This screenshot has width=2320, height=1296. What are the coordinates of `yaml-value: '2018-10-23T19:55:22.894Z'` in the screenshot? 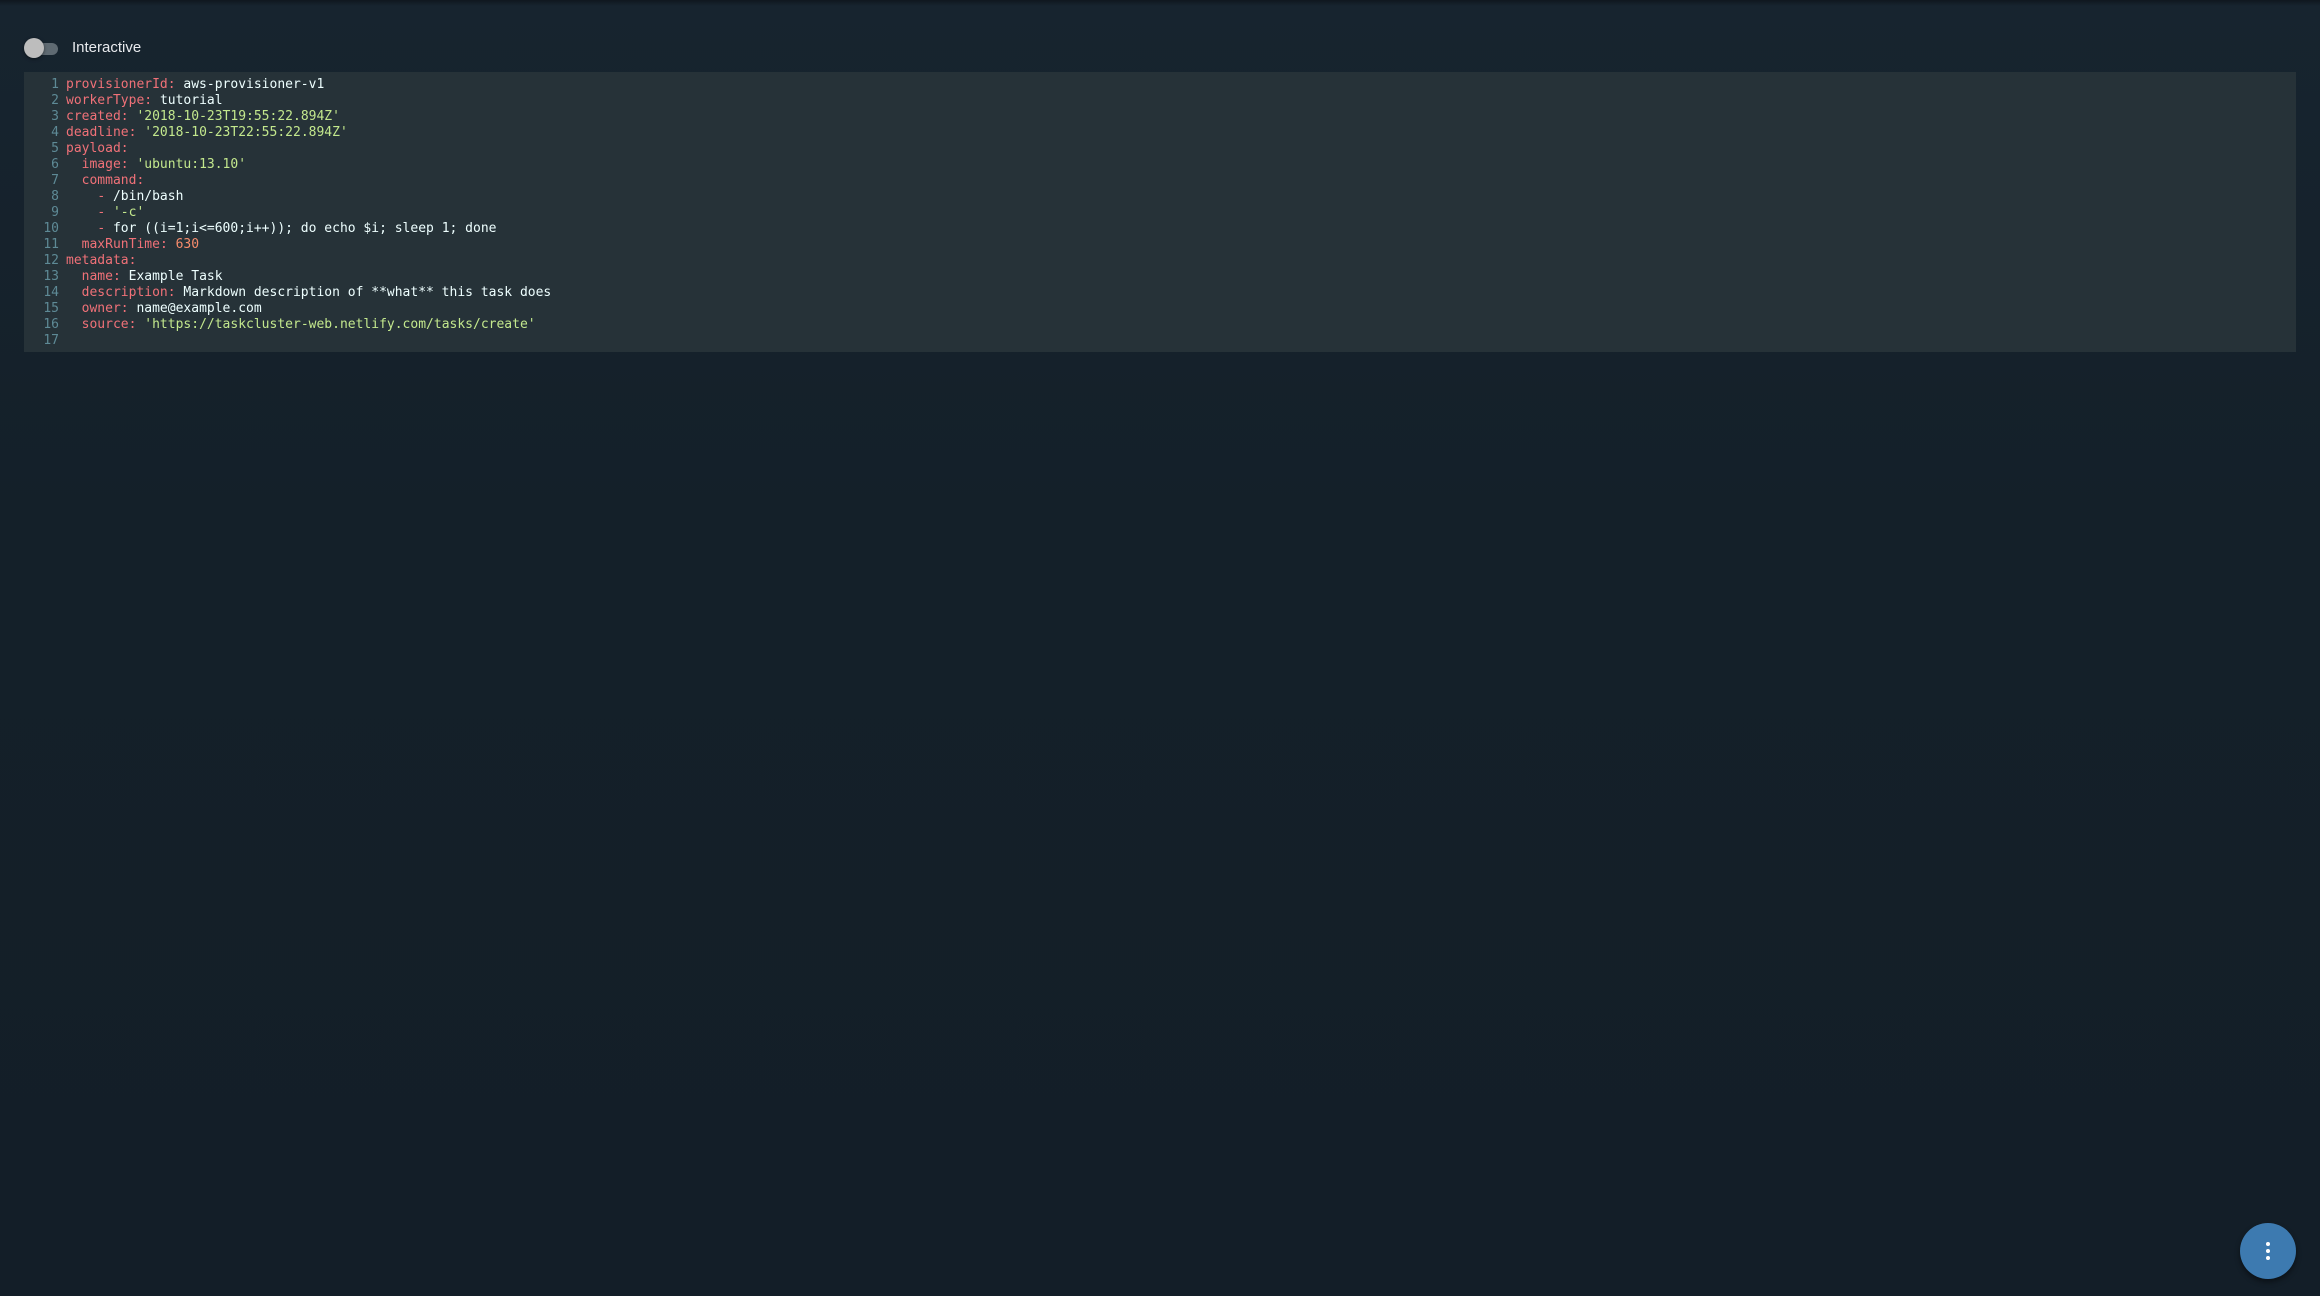 It's located at (238, 116).